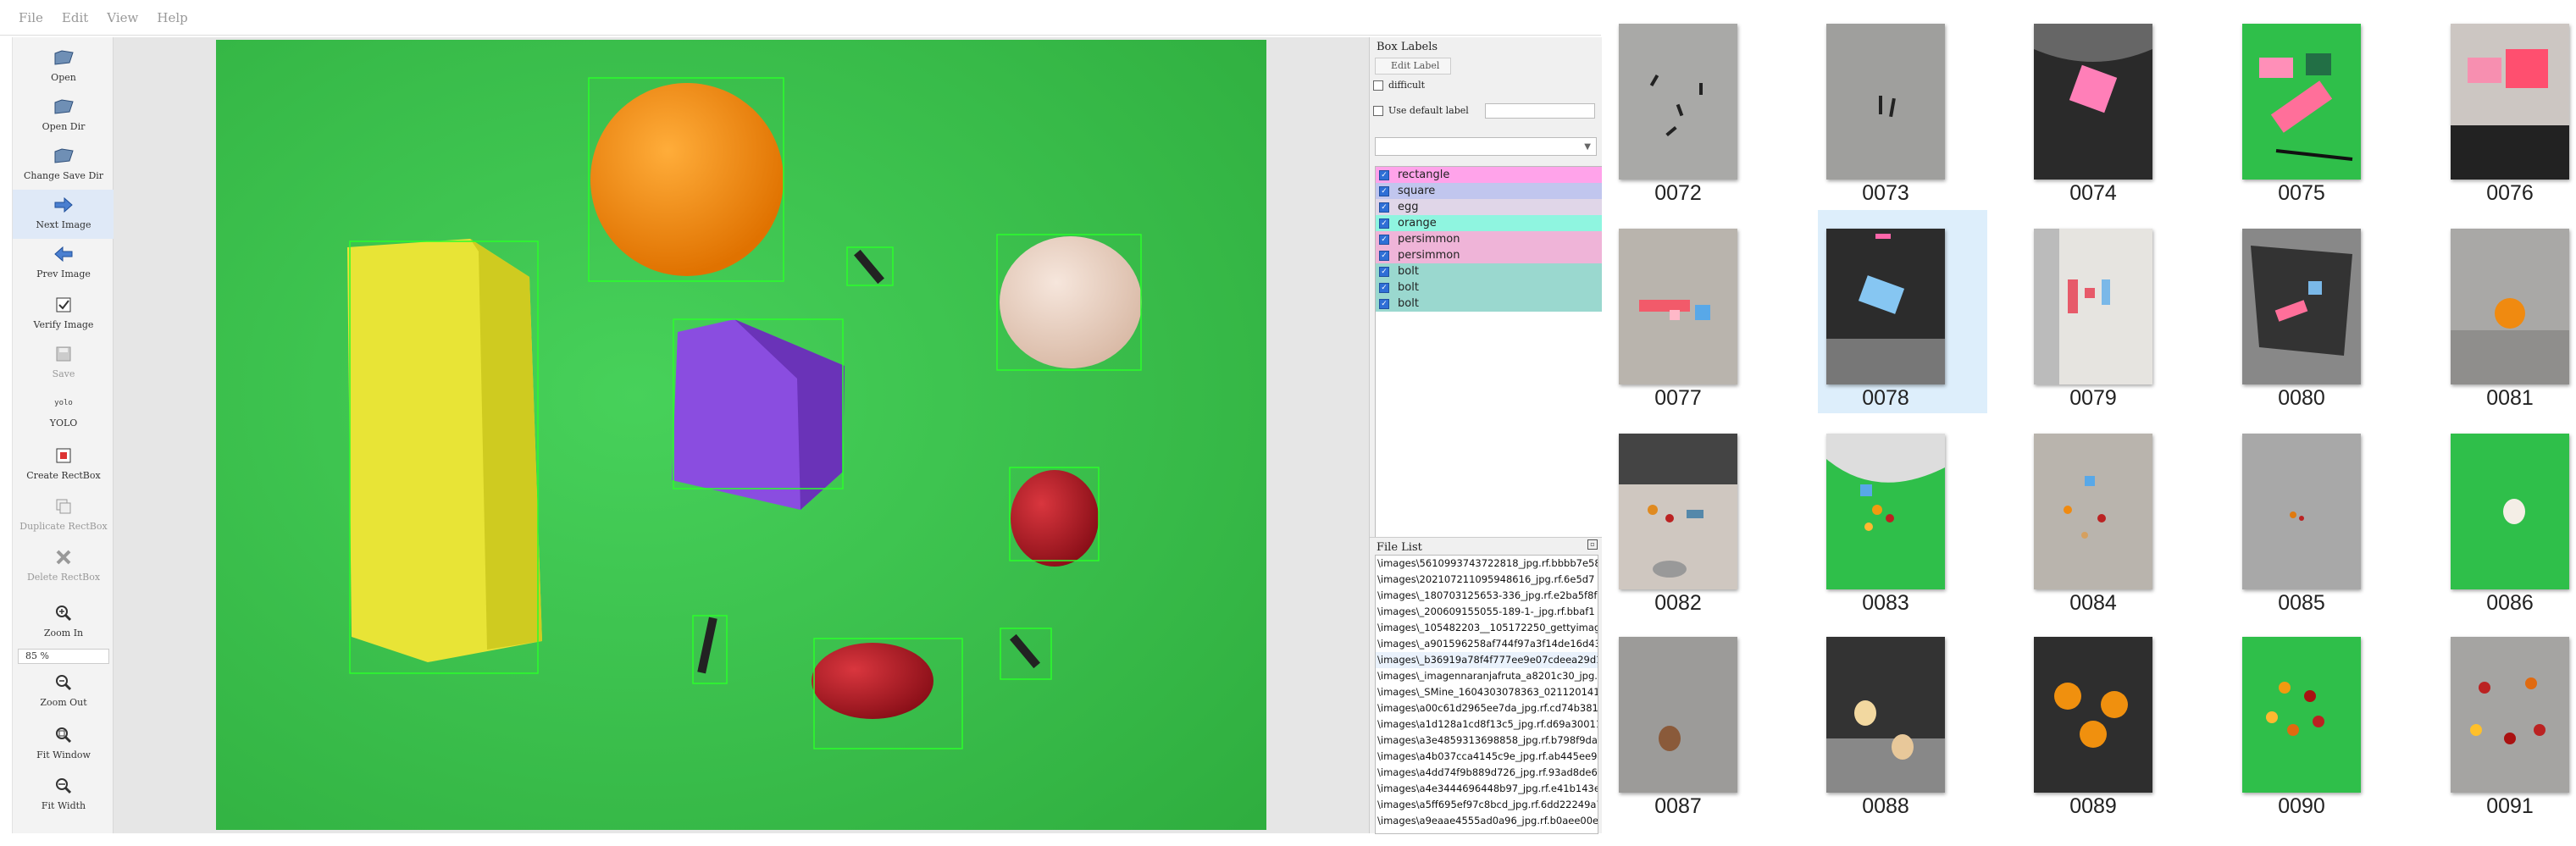  Describe the element at coordinates (1487, 741) in the screenshot. I see `file-list-item: \images\a3e4859313698858_jpg.rf.b798f9da` at that location.